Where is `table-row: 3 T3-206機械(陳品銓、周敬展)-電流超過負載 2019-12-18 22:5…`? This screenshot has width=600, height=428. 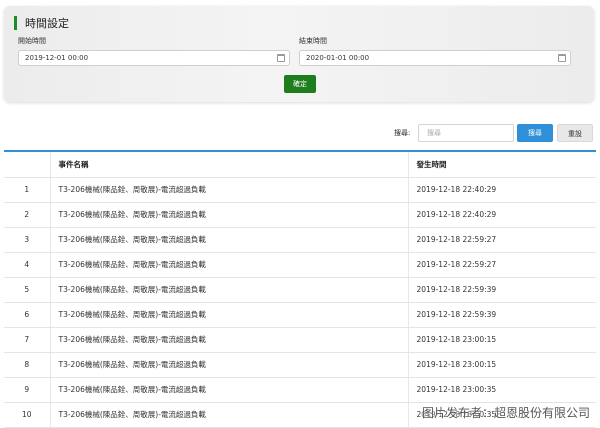
table-row: 3 T3-206機械(陳品銓、周敬展)-電流超過負載 2019-12-18 22:5… is located at coordinates (300, 240).